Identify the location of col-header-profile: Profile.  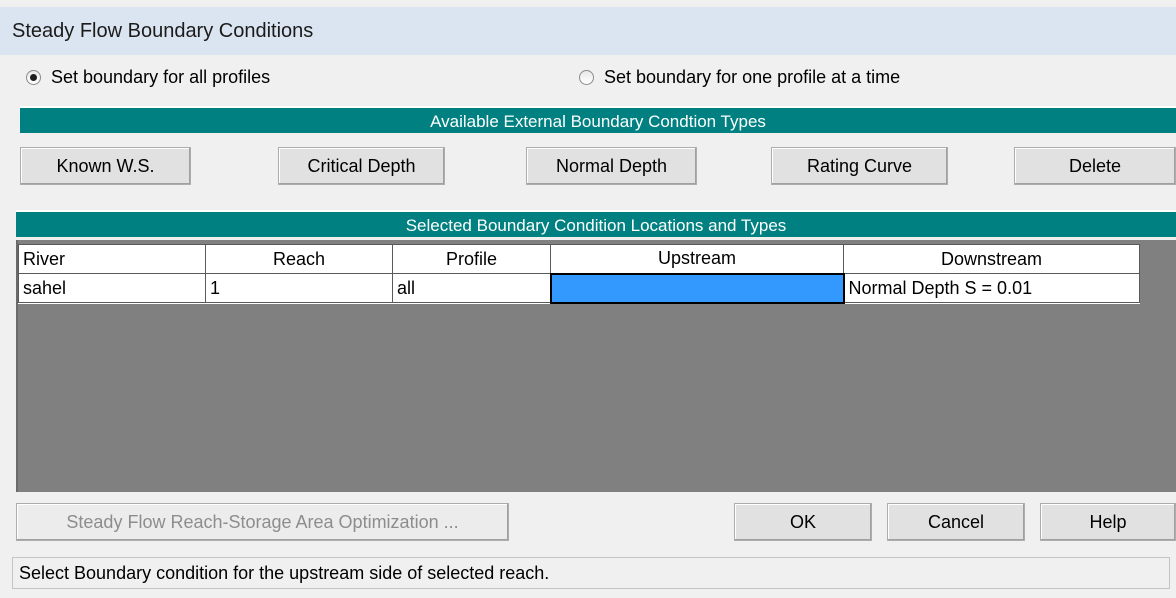
(471, 259).